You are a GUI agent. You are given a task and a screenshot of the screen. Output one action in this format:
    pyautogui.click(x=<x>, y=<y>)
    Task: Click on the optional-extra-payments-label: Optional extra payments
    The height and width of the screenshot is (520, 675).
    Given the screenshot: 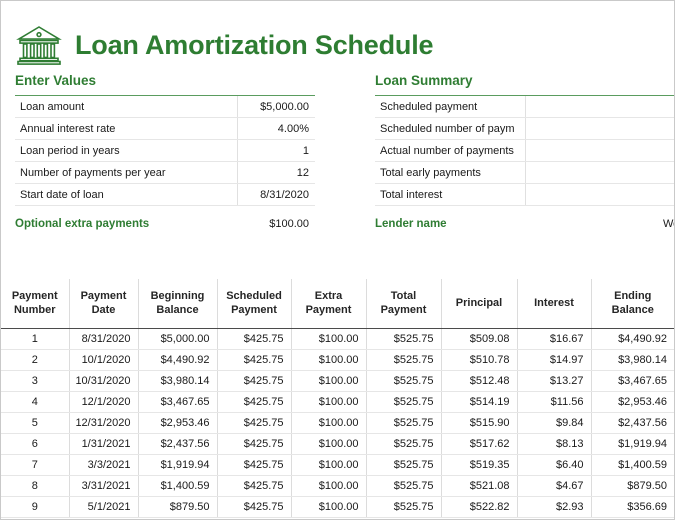 What is the action you would take?
    pyautogui.click(x=82, y=224)
    